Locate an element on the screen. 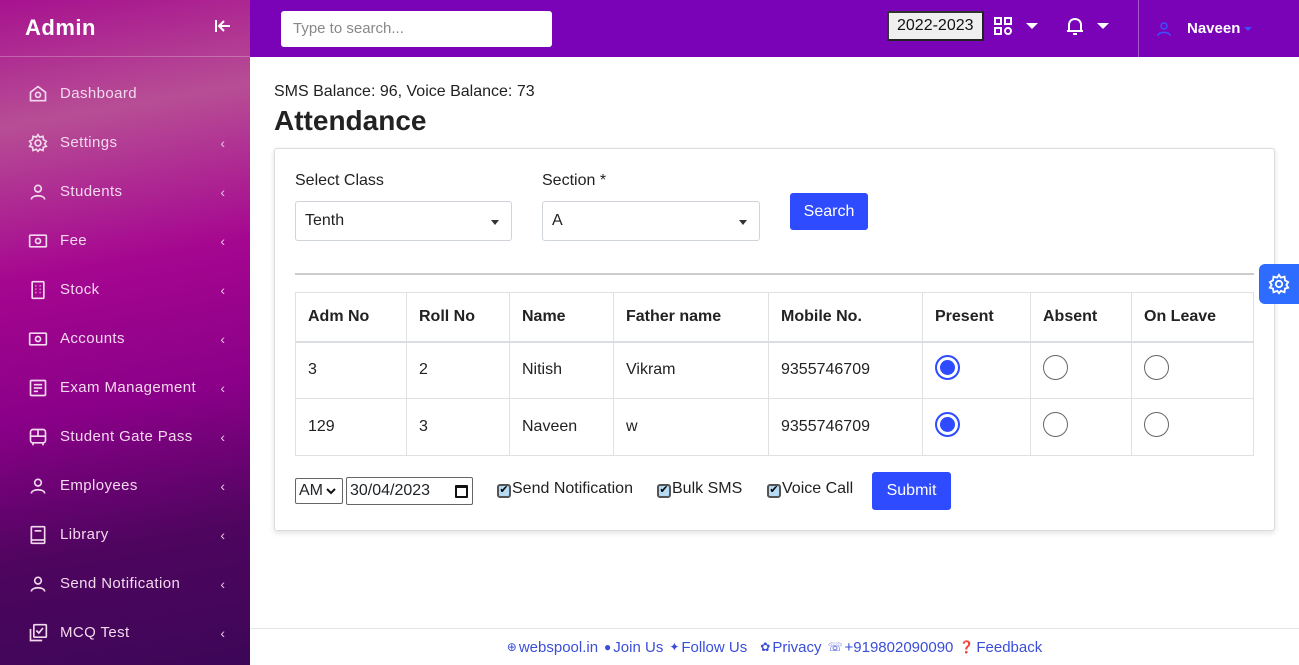 This screenshot has width=1299, height=665. send-notification-label: Send Notification is located at coordinates (572, 488).